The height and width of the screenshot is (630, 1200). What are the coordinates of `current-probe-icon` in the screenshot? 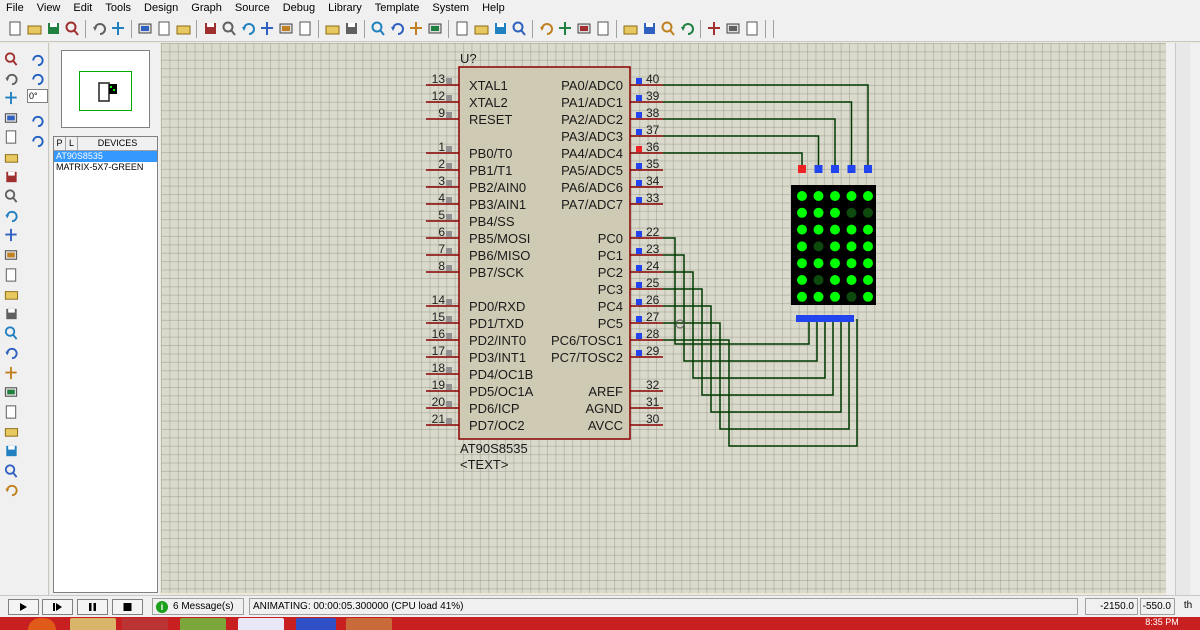 It's located at (11, 314).